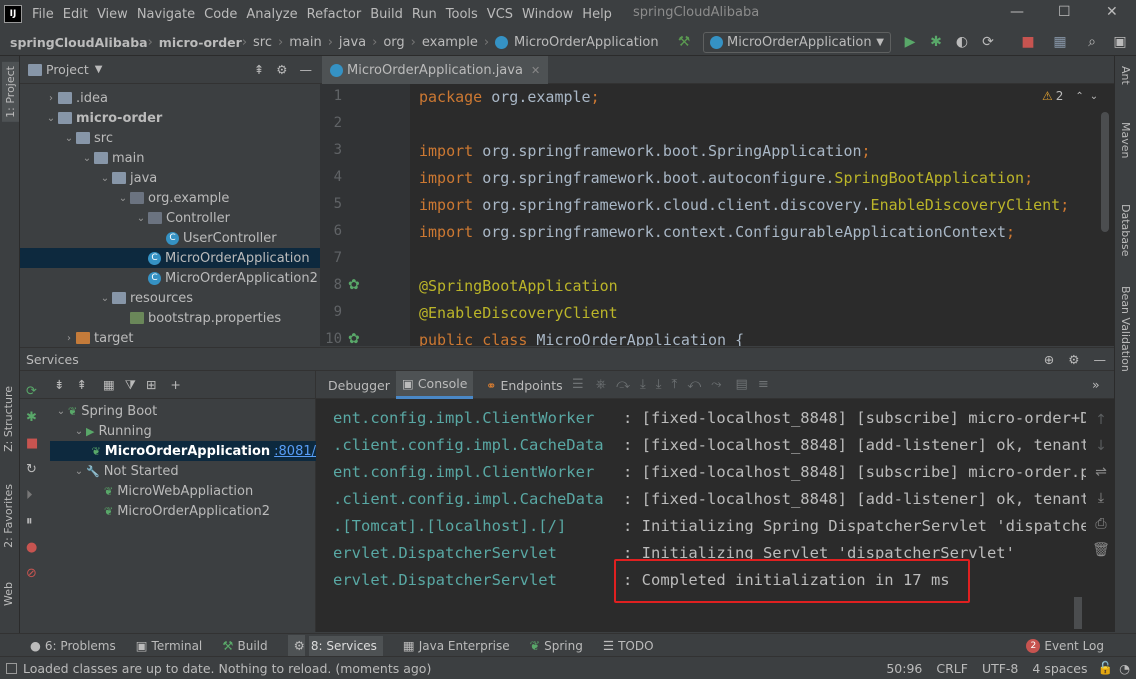  What do you see at coordinates (175, 384) in the screenshot?
I see `add-icon: +` at bounding box center [175, 384].